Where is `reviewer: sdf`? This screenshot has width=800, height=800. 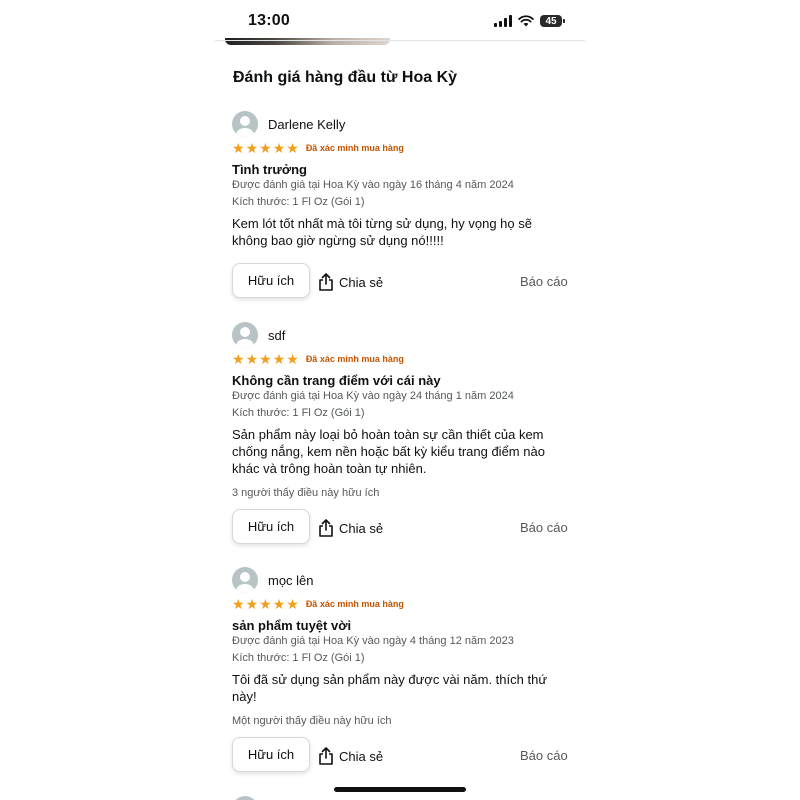
reviewer: sdf is located at coordinates (258, 335).